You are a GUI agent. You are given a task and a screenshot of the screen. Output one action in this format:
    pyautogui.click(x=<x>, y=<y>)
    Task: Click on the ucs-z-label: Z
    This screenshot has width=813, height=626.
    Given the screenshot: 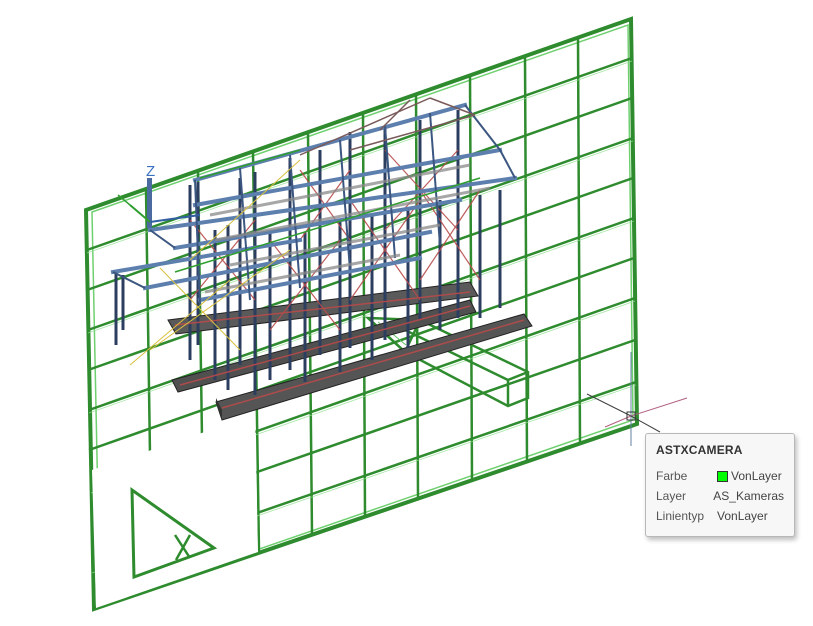 What is the action you would take?
    pyautogui.click(x=150, y=171)
    